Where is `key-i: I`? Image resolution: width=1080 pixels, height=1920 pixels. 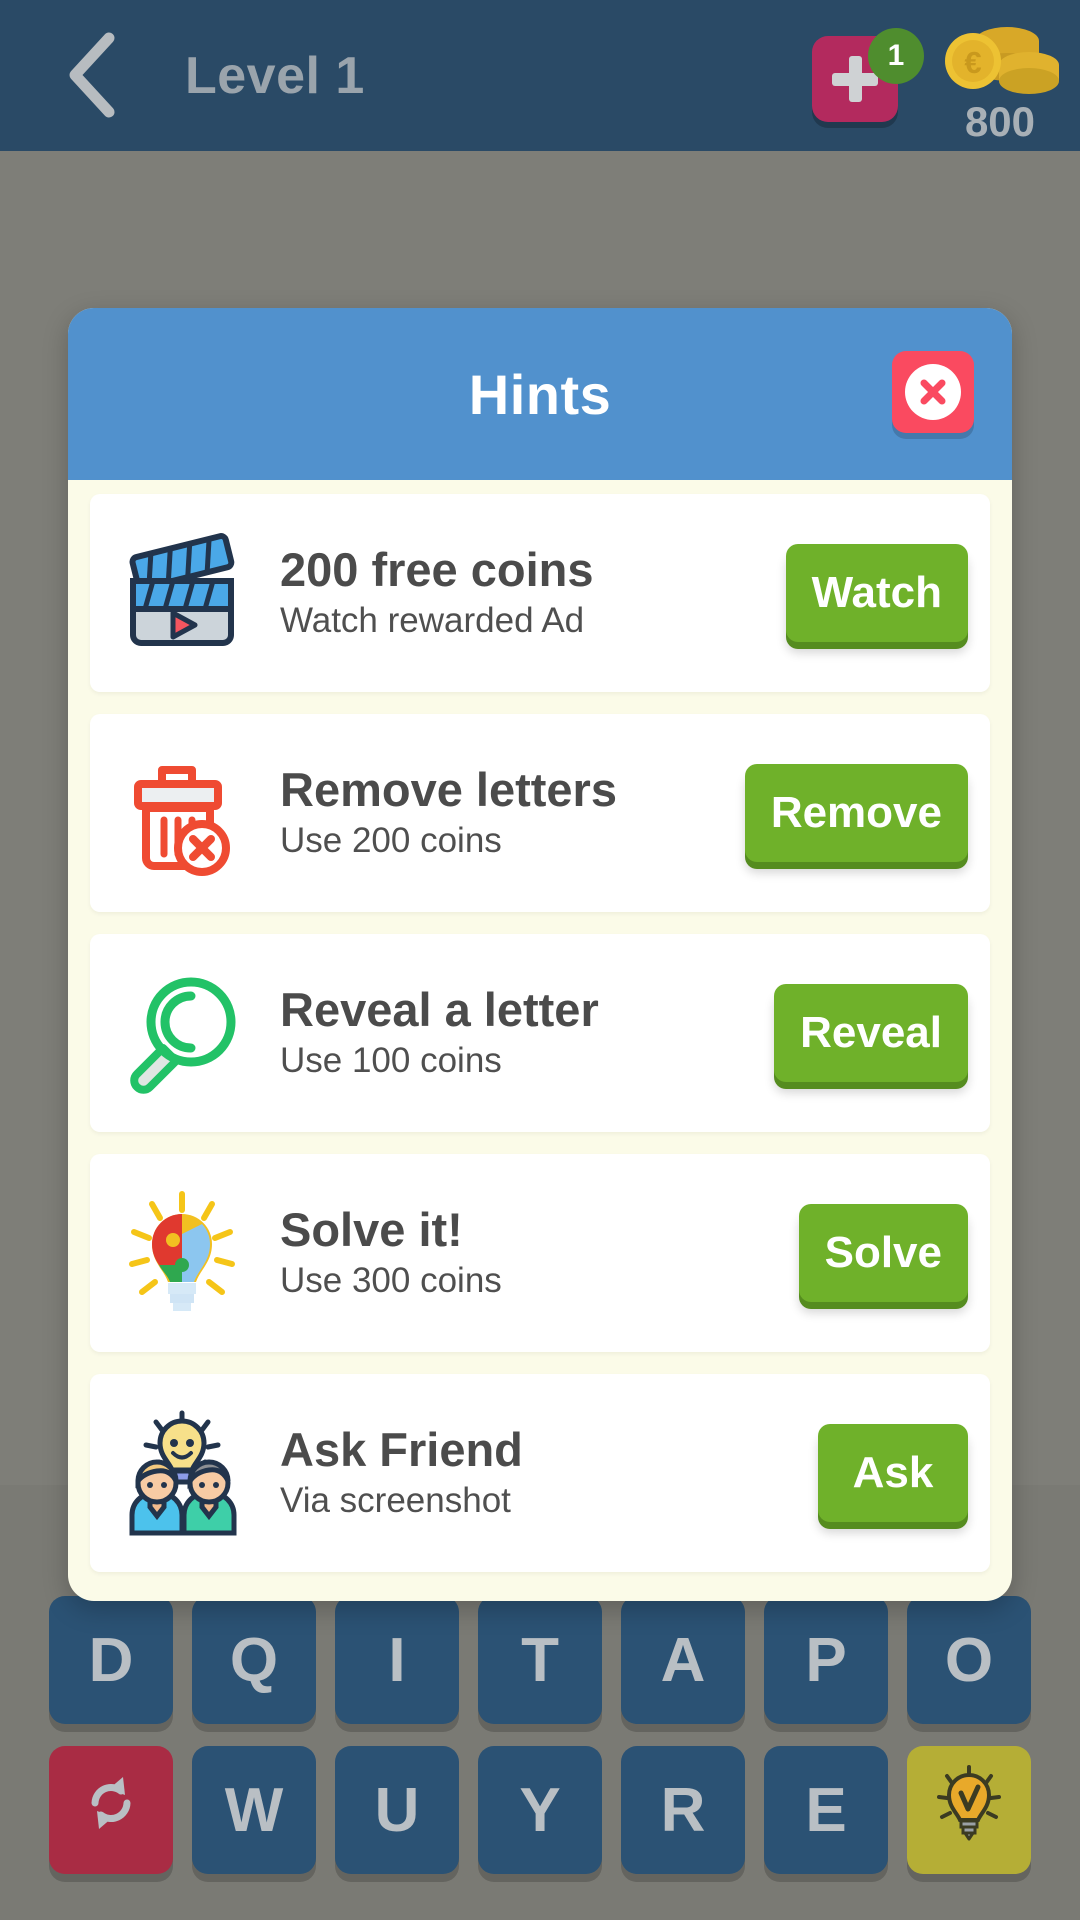 key-i: I is located at coordinates (397, 1660).